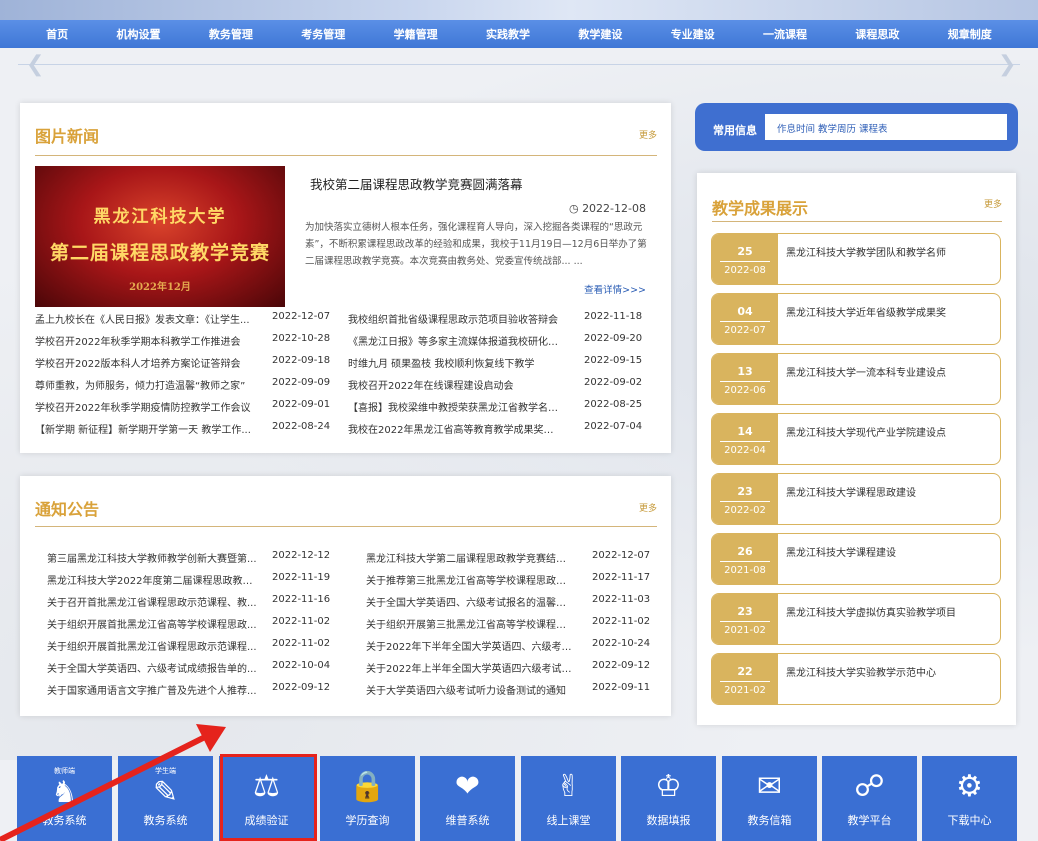  I want to click on list-item-date: 2022-12-07, so click(301, 316).